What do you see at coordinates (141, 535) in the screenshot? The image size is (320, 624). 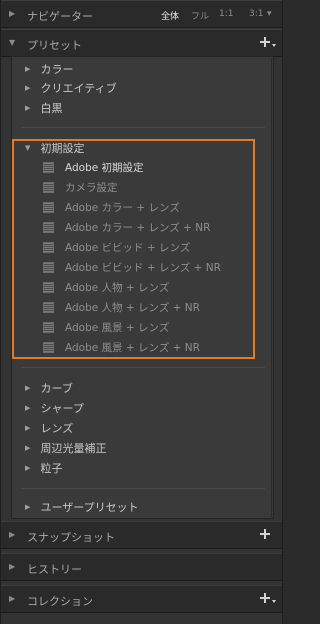 I see `snapshots-header: ▶ スナップショット` at bounding box center [141, 535].